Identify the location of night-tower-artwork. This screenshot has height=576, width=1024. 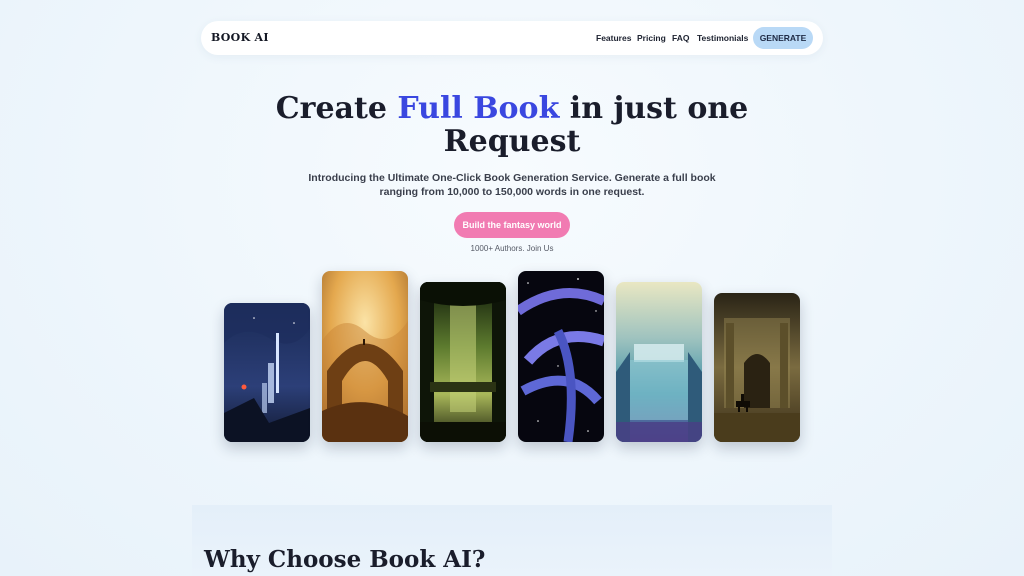
(267, 372).